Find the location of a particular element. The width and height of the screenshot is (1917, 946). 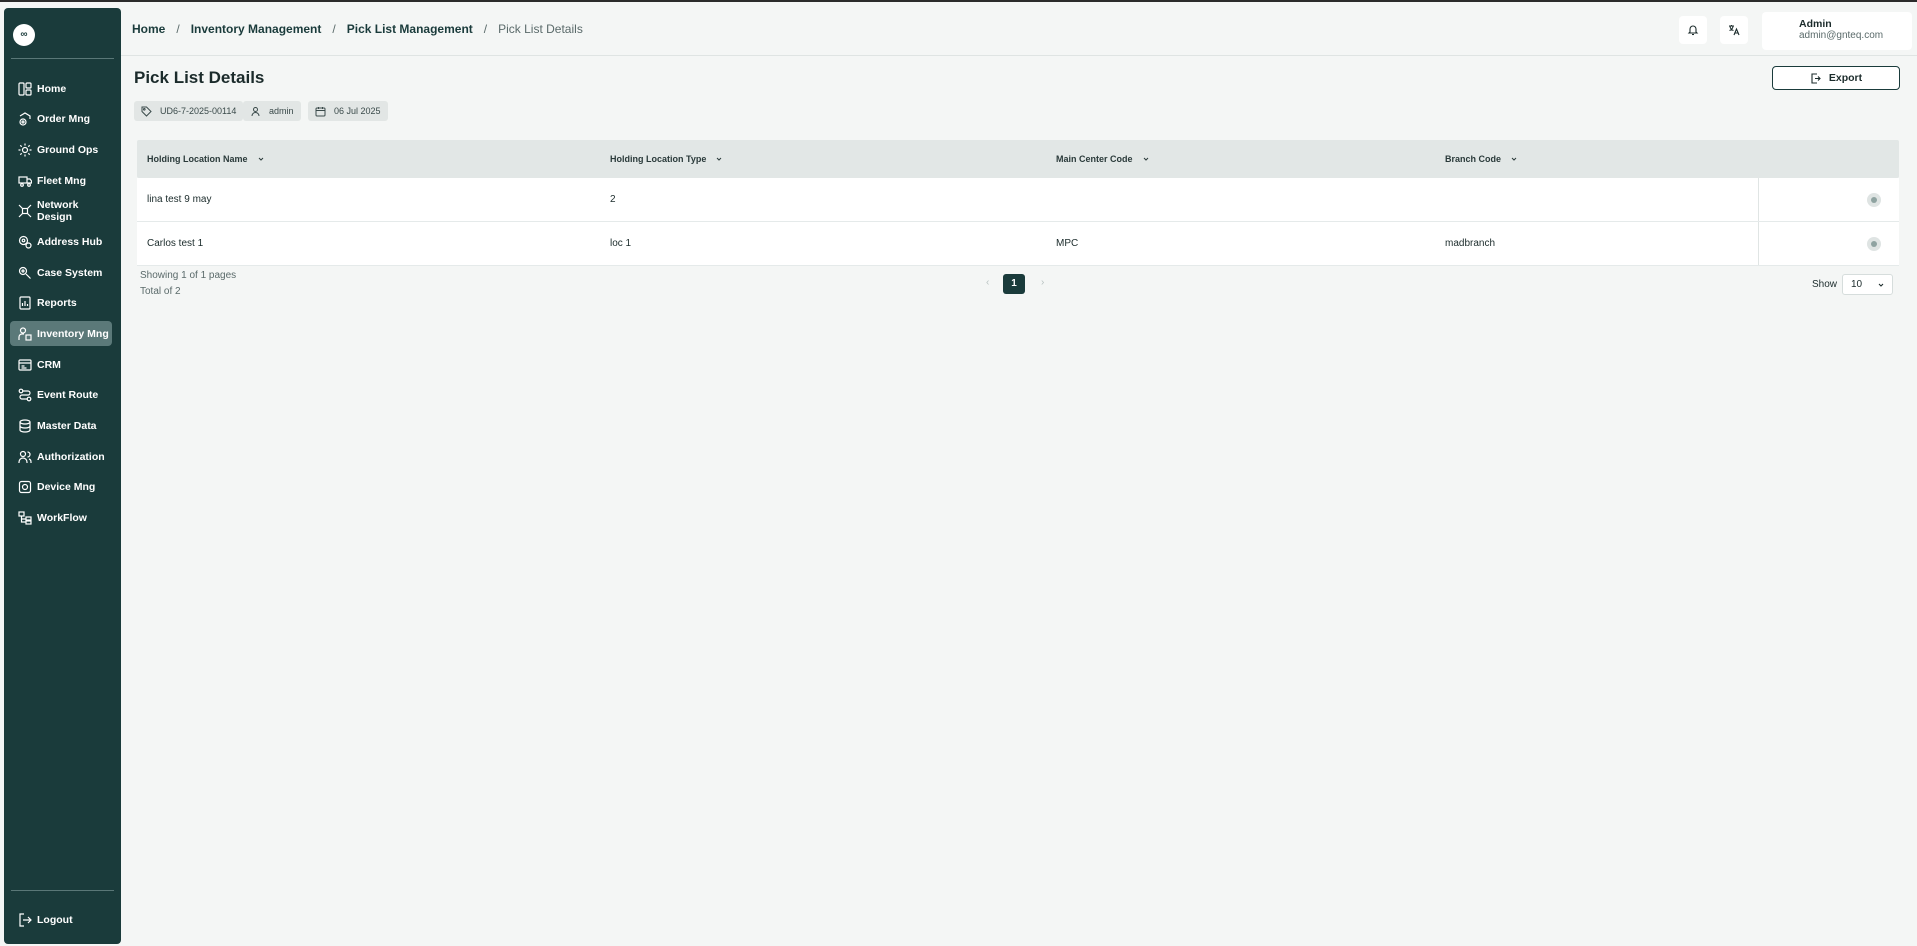

sidebar-item-label: Case System is located at coordinates (70, 272).